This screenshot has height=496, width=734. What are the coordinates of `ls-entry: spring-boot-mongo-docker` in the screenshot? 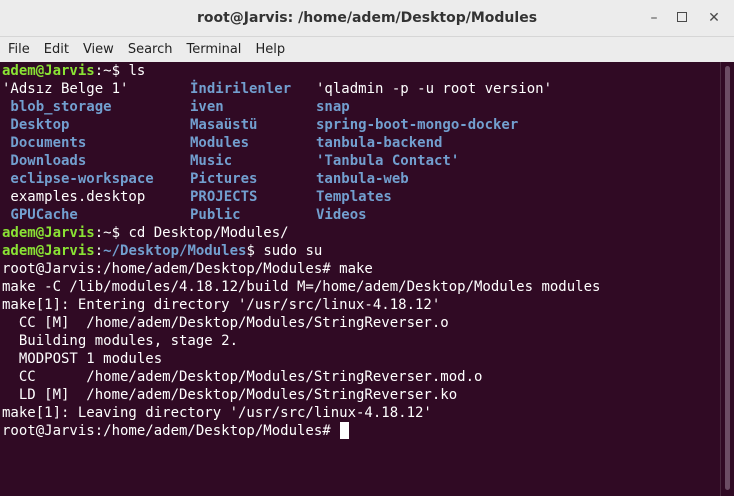 It's located at (417, 125).